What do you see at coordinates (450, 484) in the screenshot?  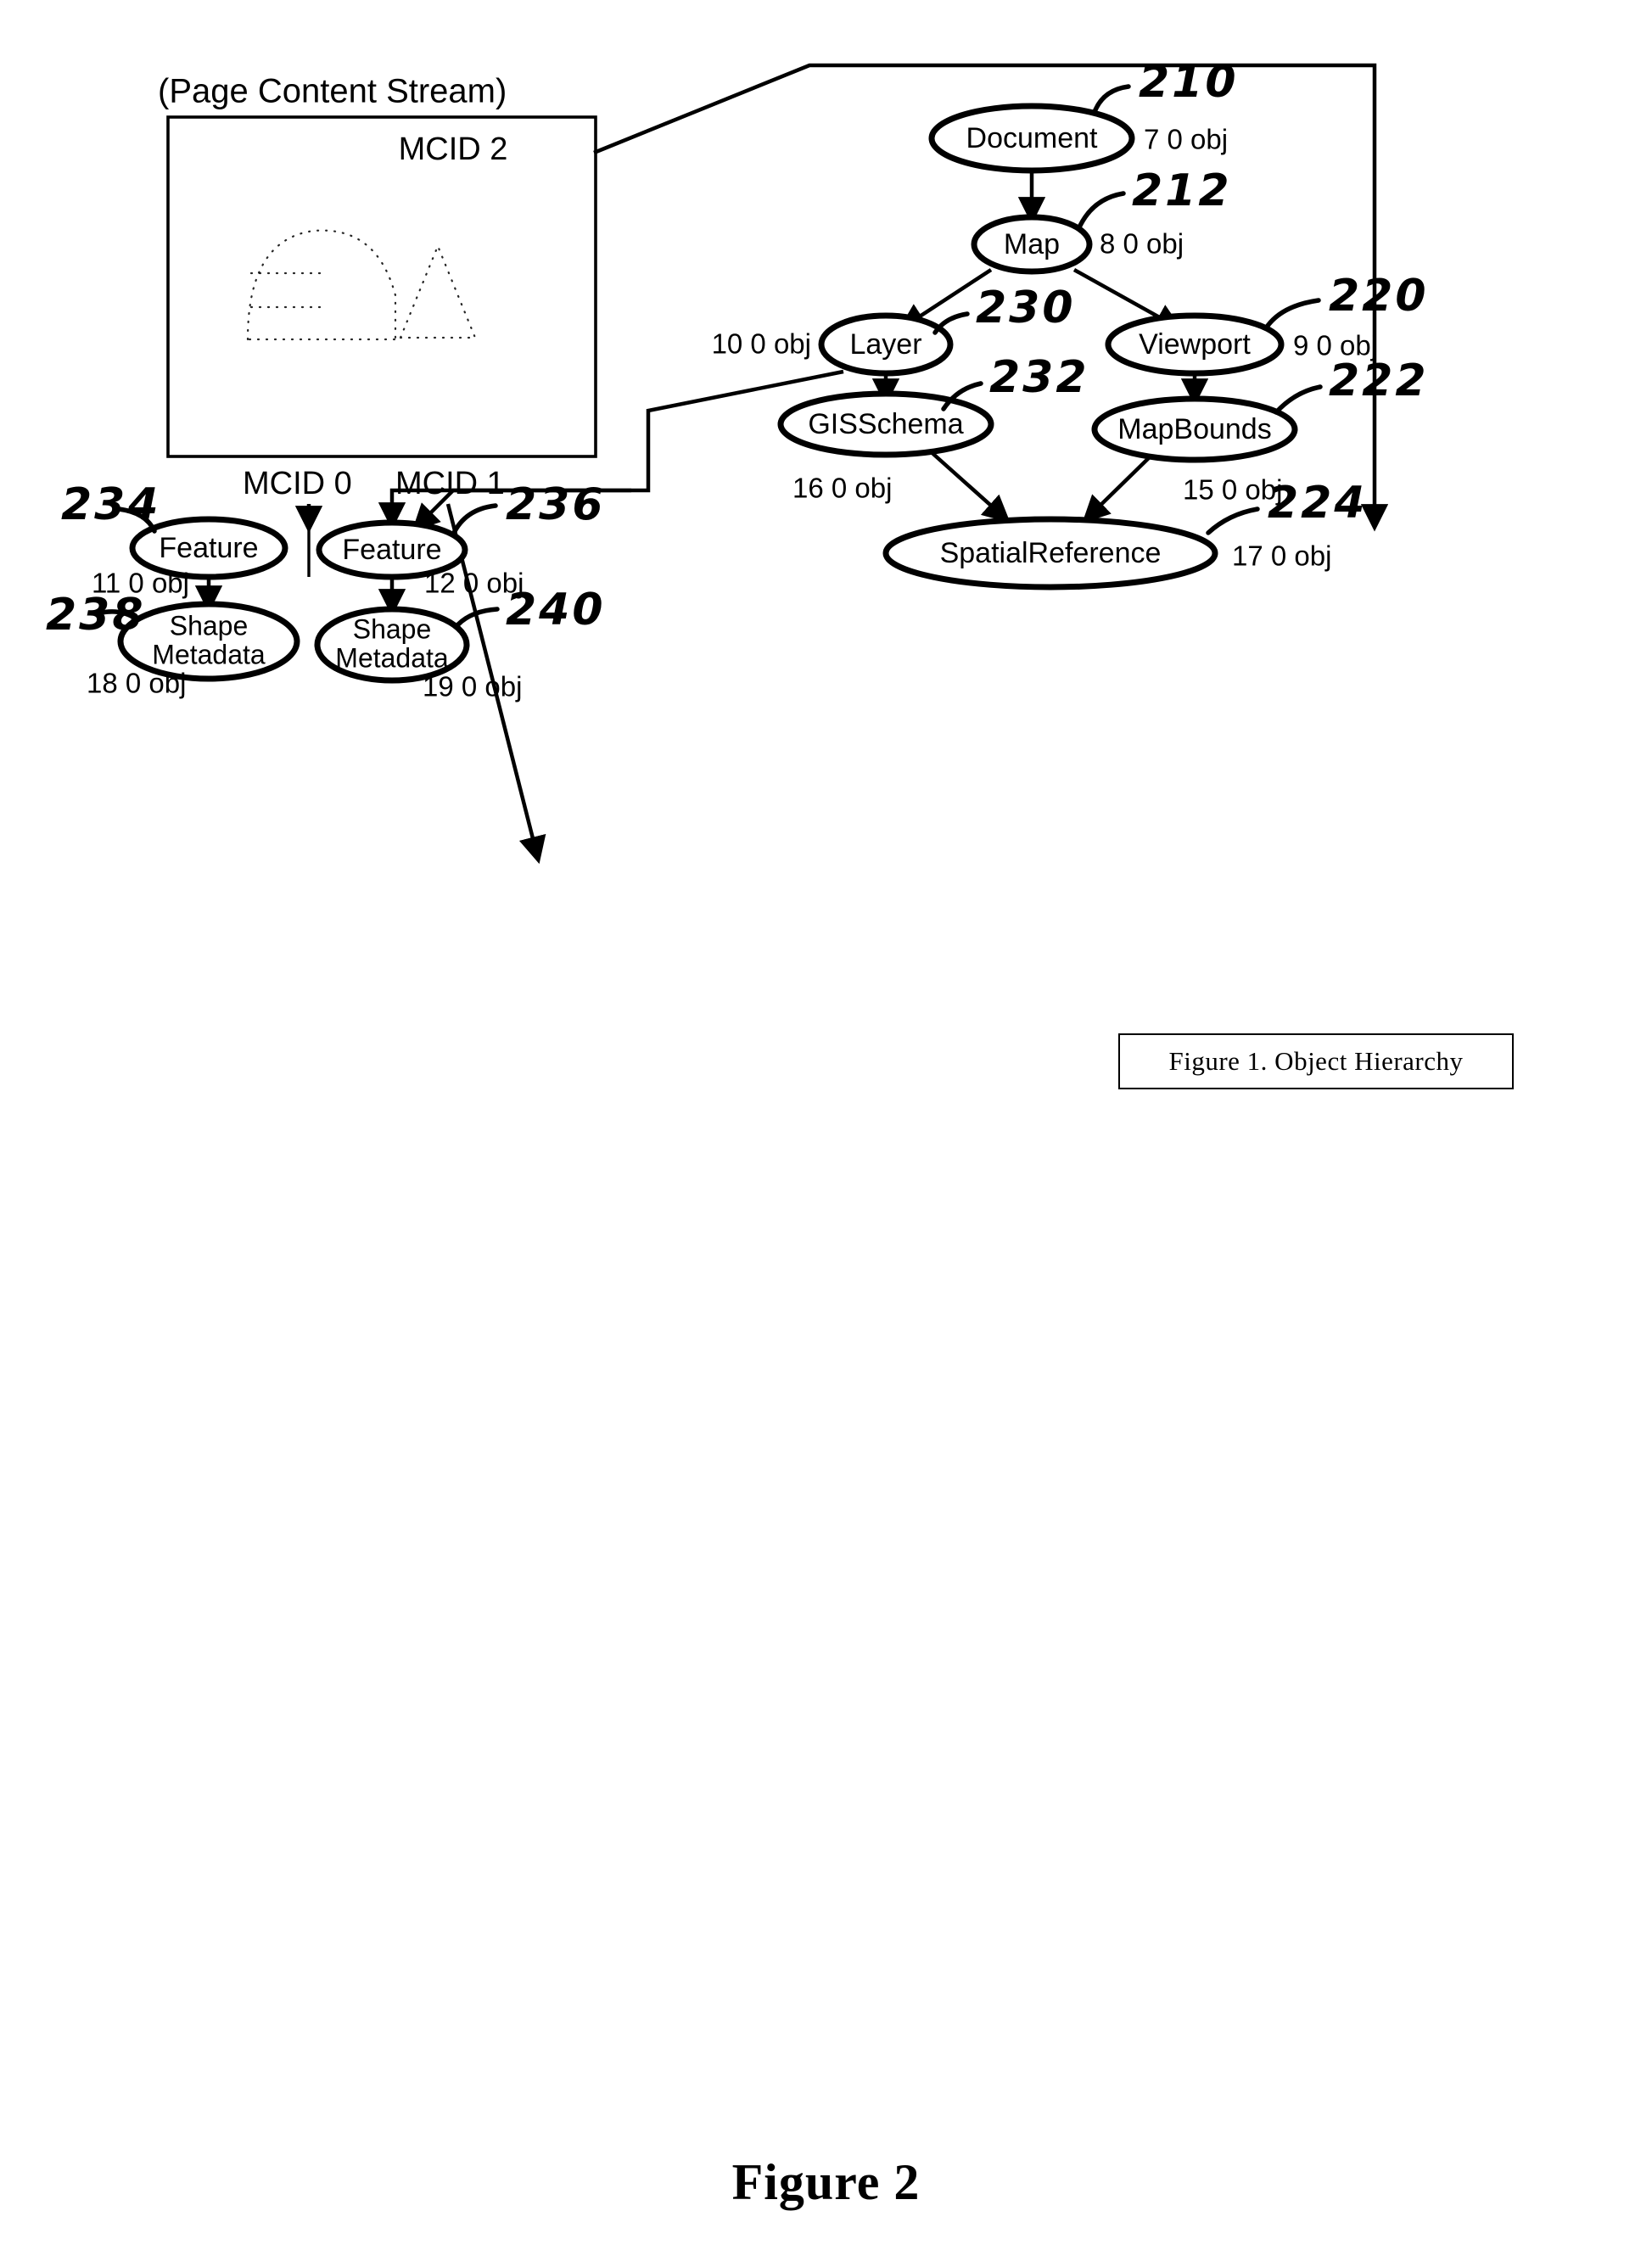 I see `mcid-1-label: MCID 1` at bounding box center [450, 484].